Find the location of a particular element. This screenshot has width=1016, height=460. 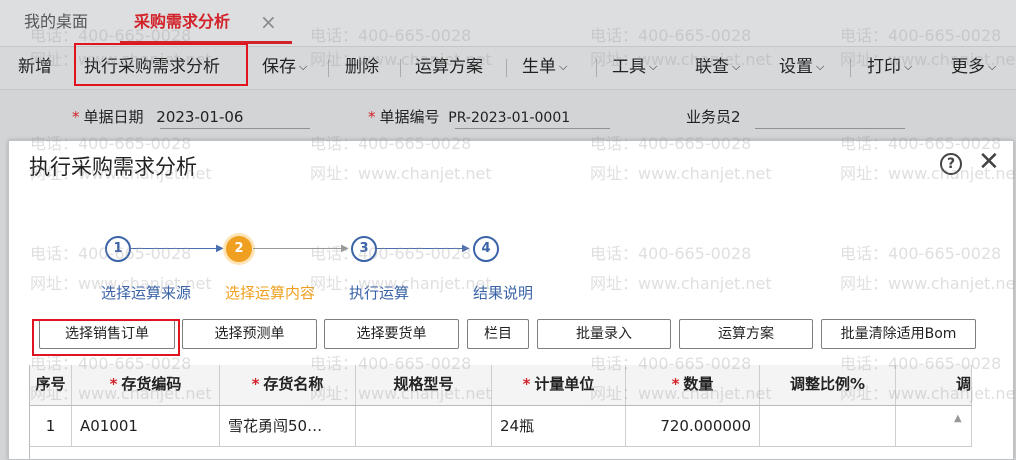

step-2-label: 选择运算内容 is located at coordinates (270, 293).